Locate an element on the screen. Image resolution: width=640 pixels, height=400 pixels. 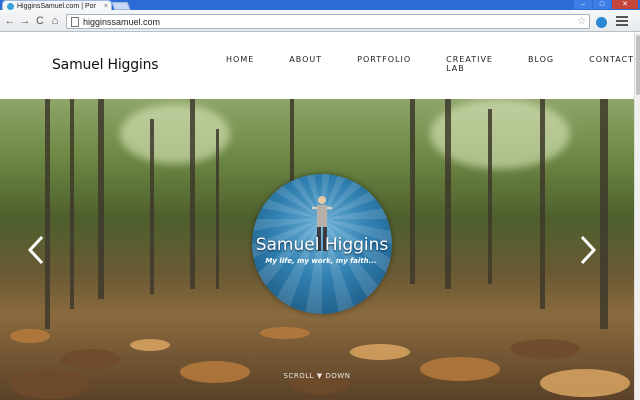
favicon-icon is located at coordinates (10, 6).